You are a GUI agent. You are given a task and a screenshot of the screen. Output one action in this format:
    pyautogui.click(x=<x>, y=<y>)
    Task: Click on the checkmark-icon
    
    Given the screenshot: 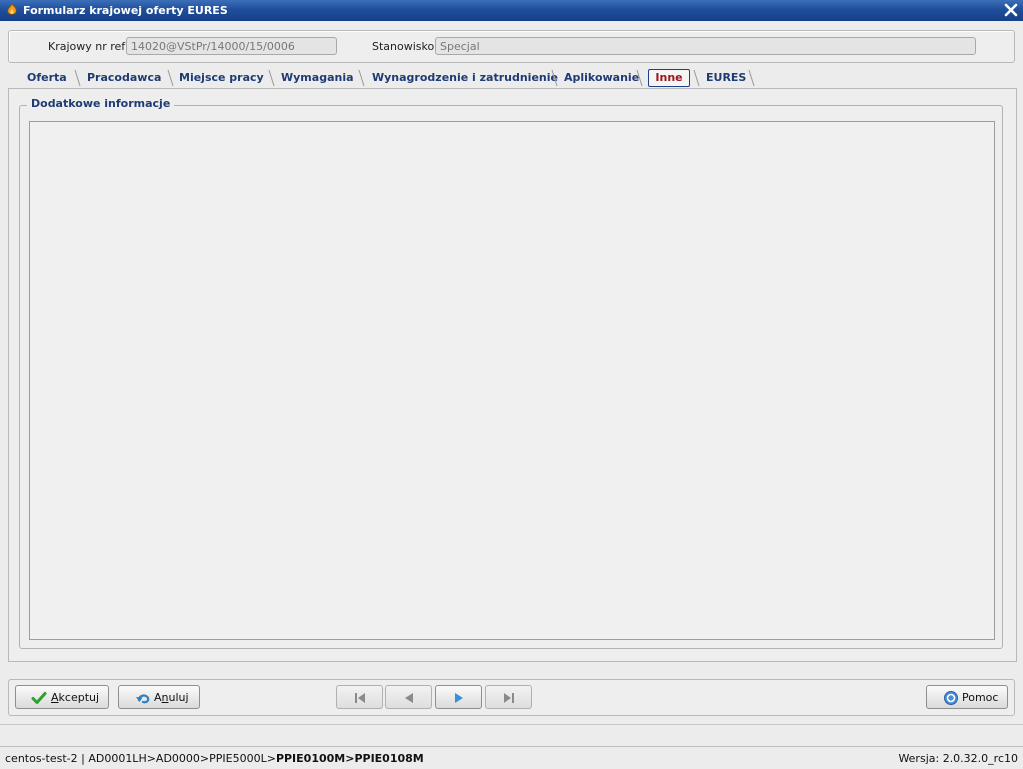 What is the action you would take?
    pyautogui.click(x=39, y=698)
    